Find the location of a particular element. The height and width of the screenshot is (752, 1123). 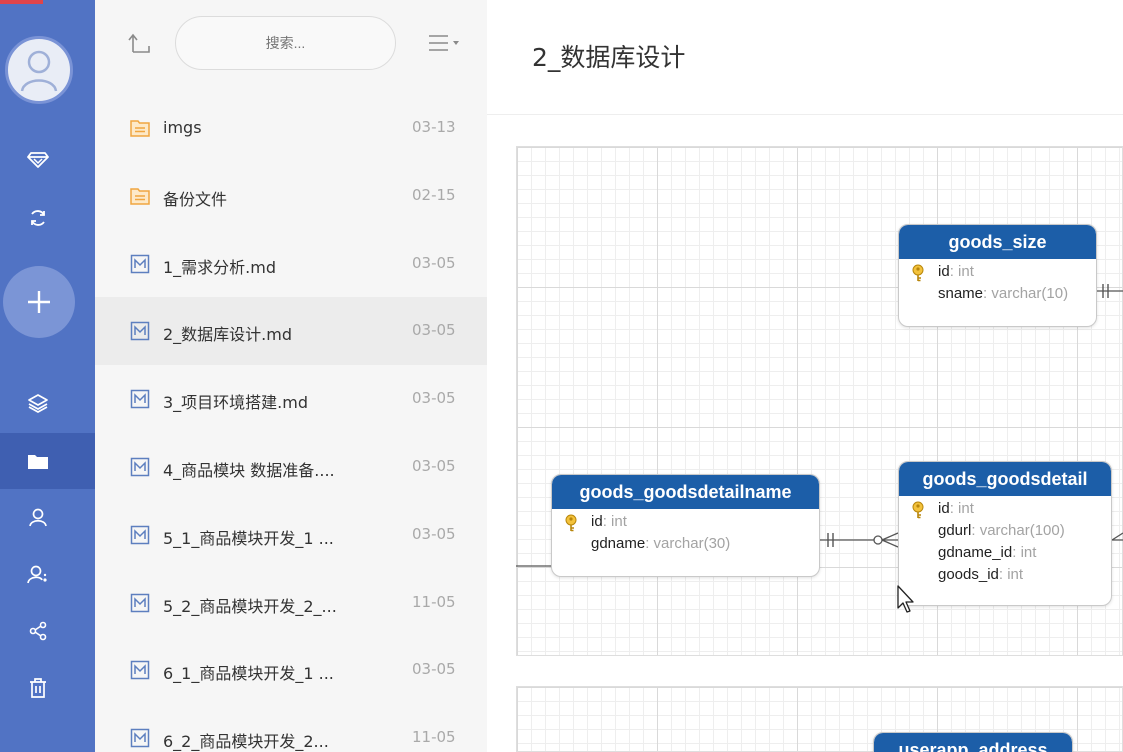

file-name: 备份文件 is located at coordinates (195, 199).